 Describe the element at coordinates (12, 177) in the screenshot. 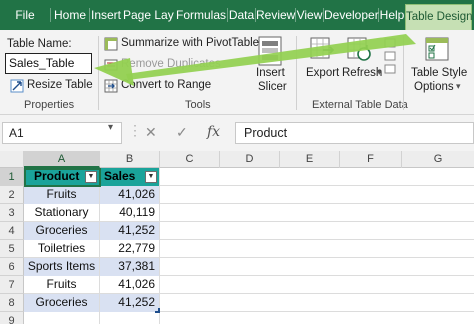

I see `row-header: 1` at that location.